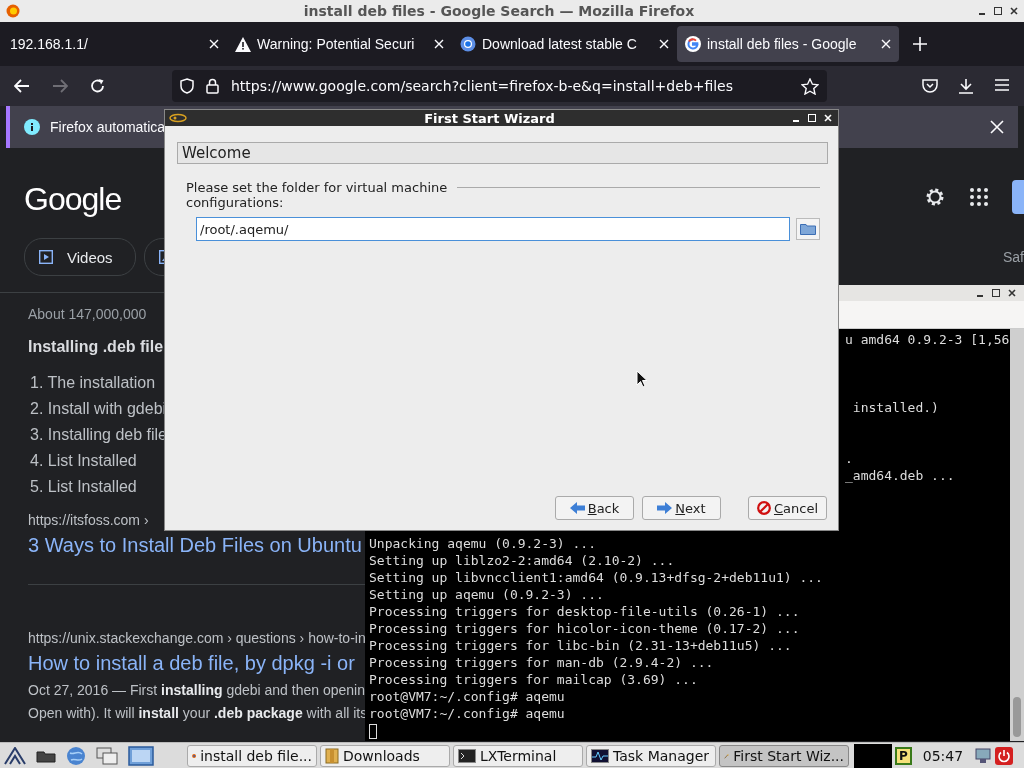 The width and height of the screenshot is (1024, 768). Describe the element at coordinates (600, 756) in the screenshot. I see `activity-monitor-icon` at that location.